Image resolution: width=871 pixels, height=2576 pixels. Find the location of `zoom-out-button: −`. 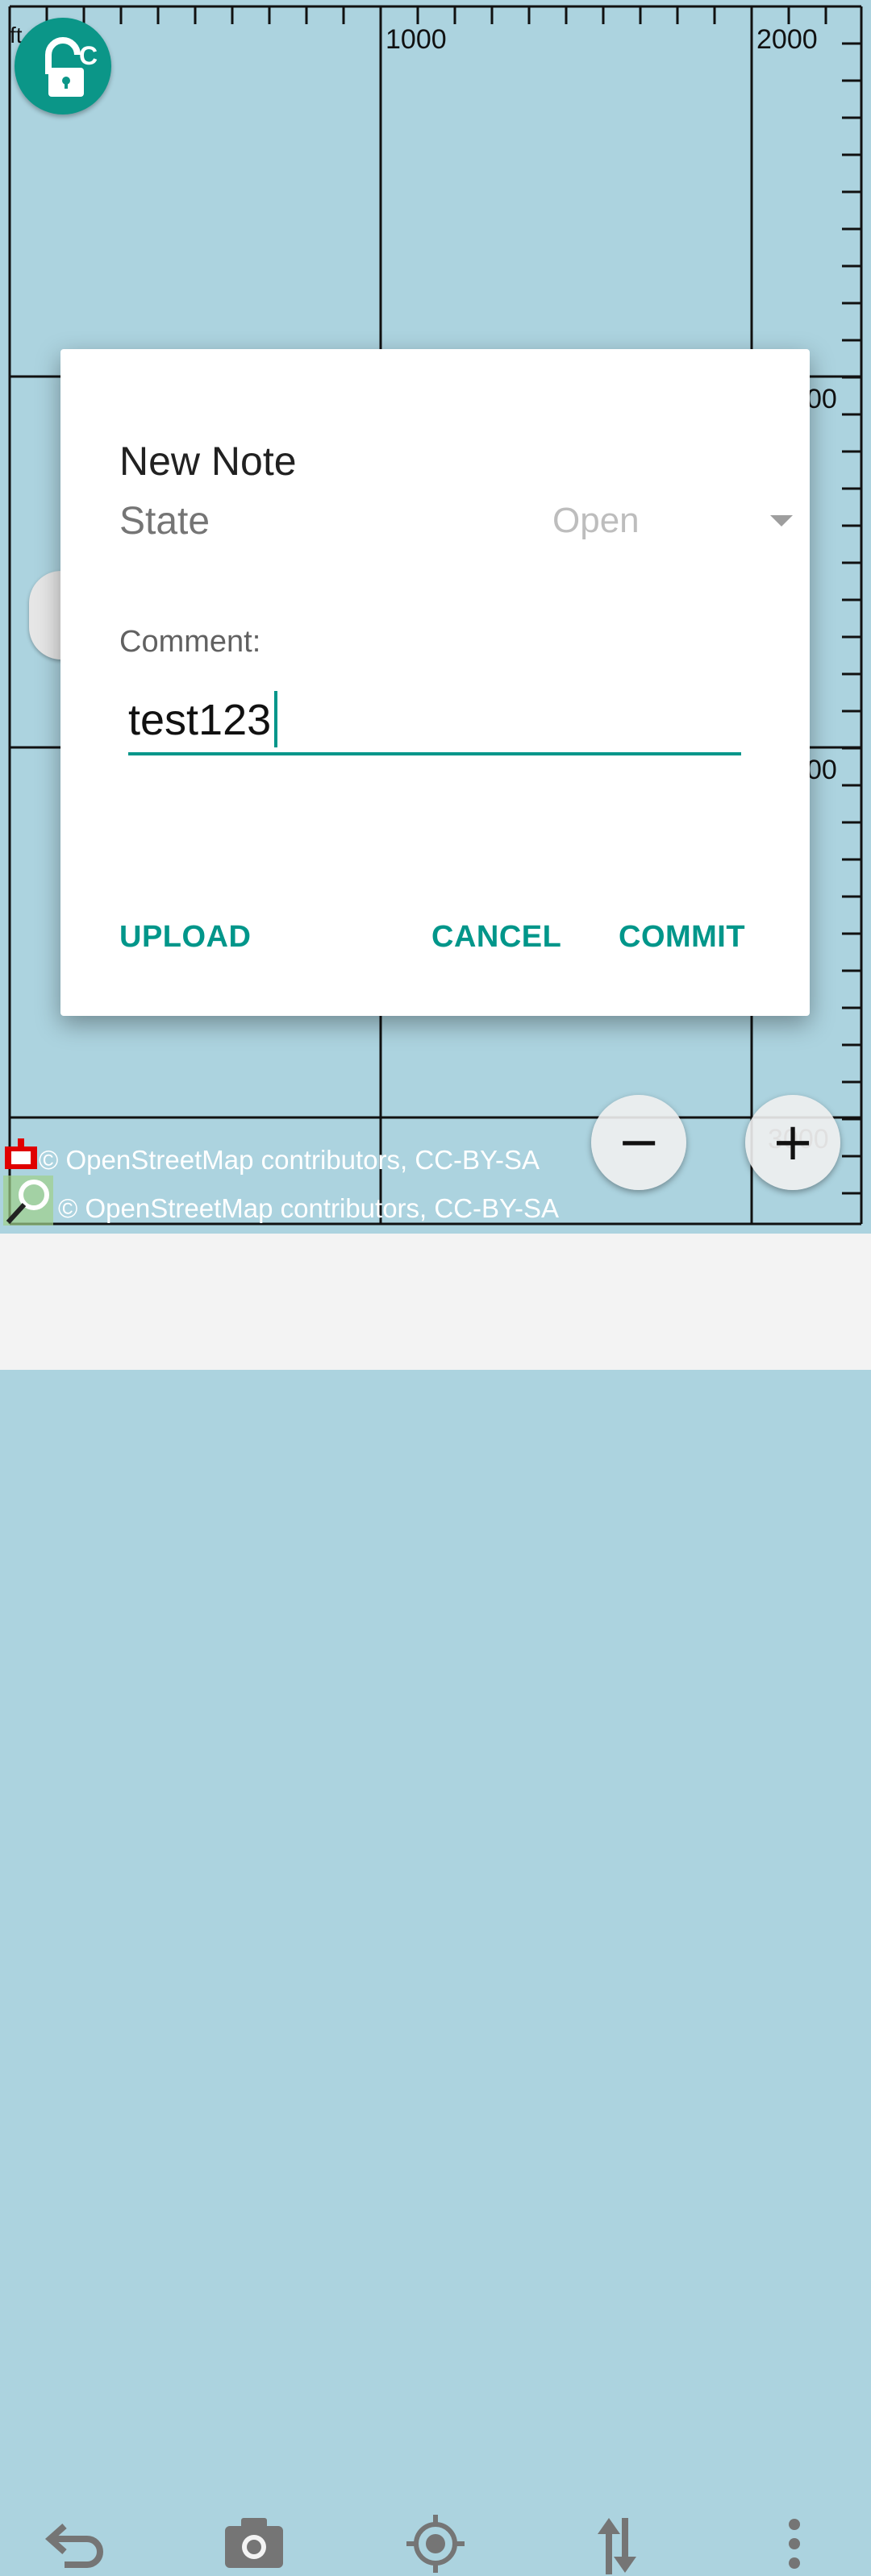

zoom-out-button: − is located at coordinates (638, 1142).